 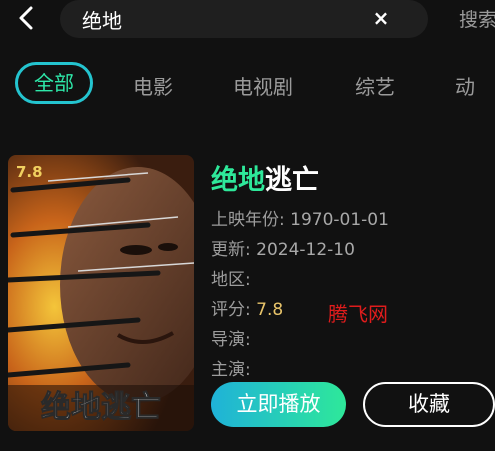 I want to click on director-label: 导演:, so click(x=231, y=340).